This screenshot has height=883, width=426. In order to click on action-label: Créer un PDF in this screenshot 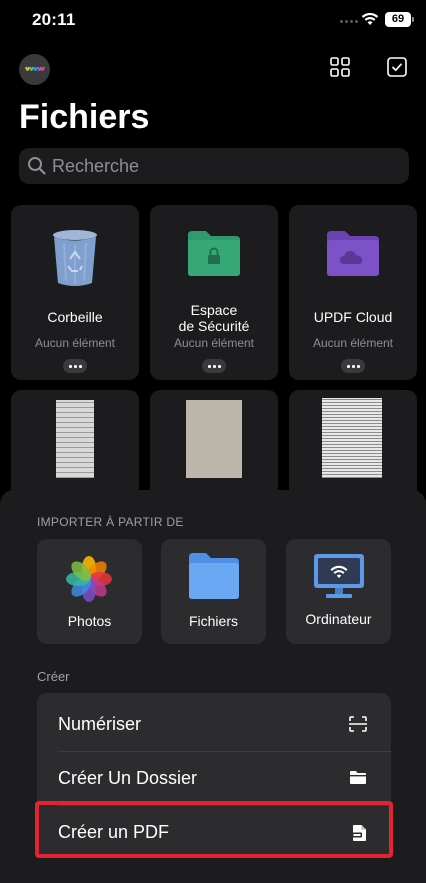, I will do `click(114, 832)`.